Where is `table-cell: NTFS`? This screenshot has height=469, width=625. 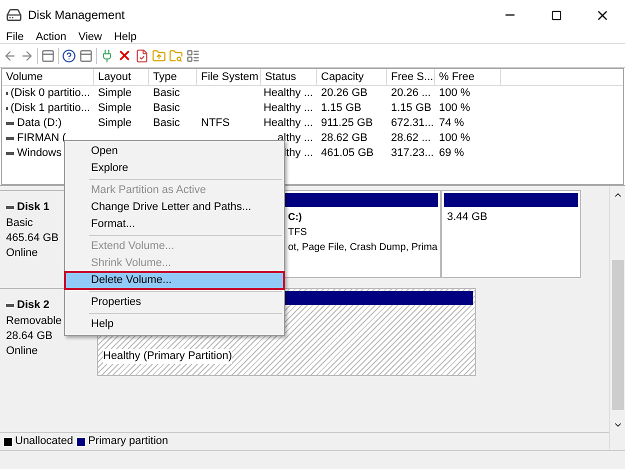
table-cell: NTFS is located at coordinates (215, 123).